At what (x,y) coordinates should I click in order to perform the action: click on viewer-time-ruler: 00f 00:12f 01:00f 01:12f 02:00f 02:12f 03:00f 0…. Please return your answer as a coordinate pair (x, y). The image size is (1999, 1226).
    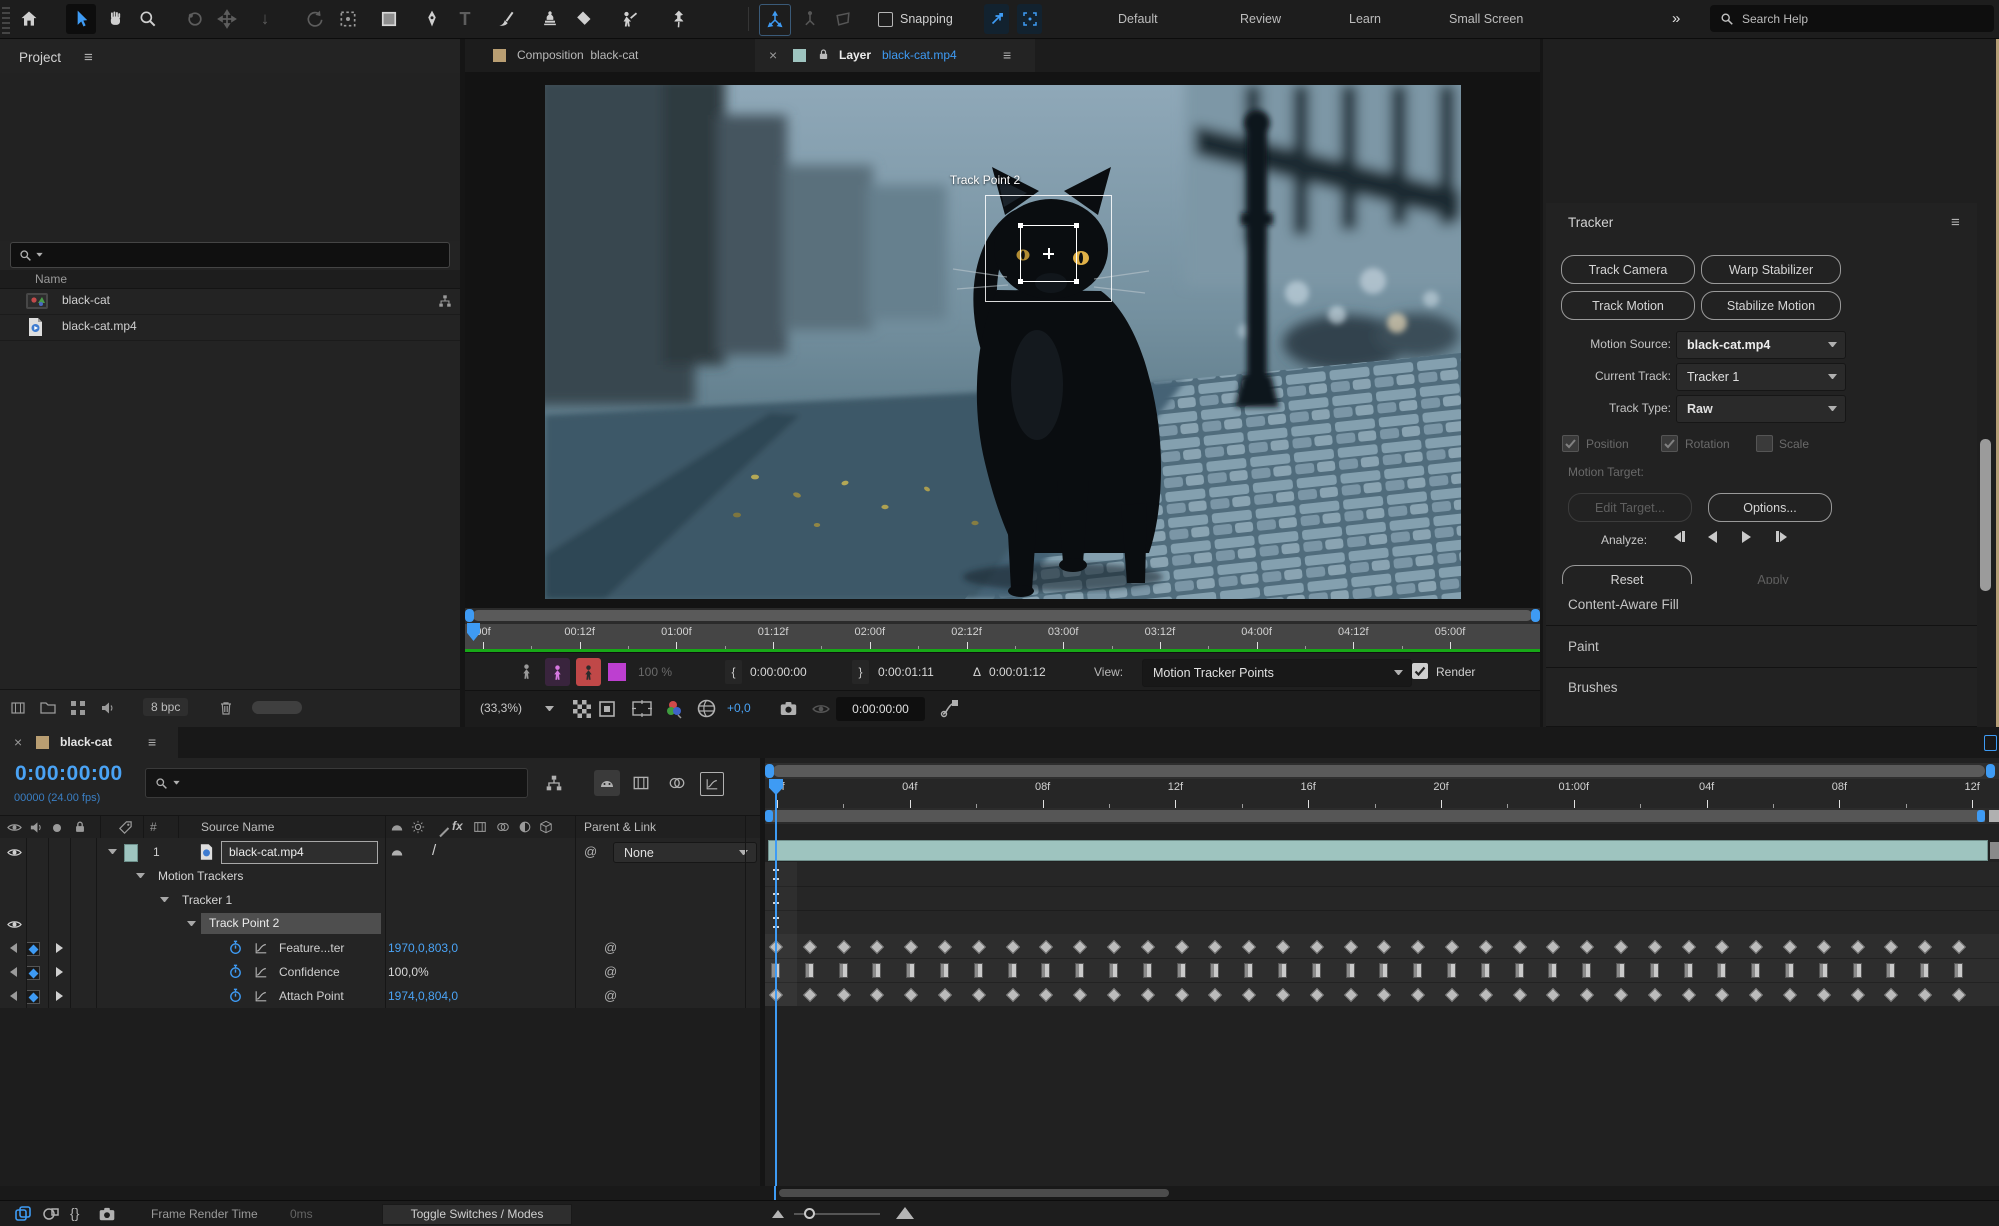
    Looking at the image, I should click on (1002, 636).